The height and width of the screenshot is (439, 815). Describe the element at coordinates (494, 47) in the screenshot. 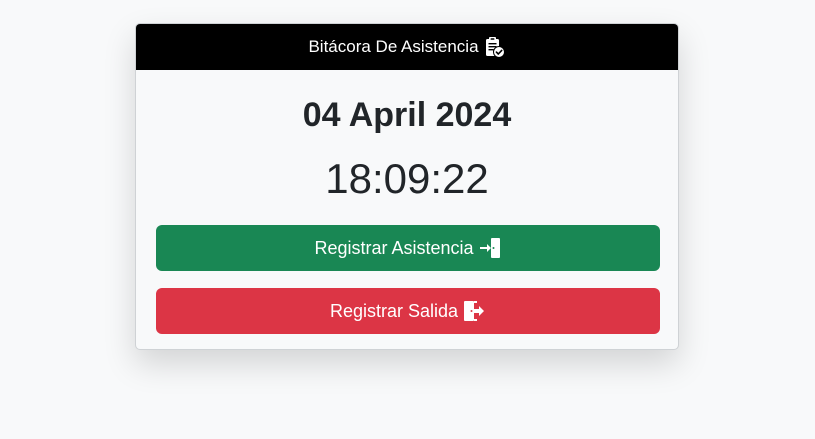

I see `clipboard-check-icon` at that location.